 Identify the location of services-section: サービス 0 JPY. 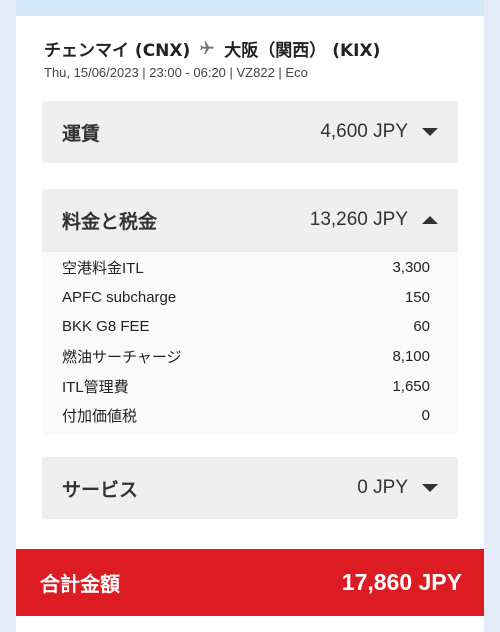
(250, 488).